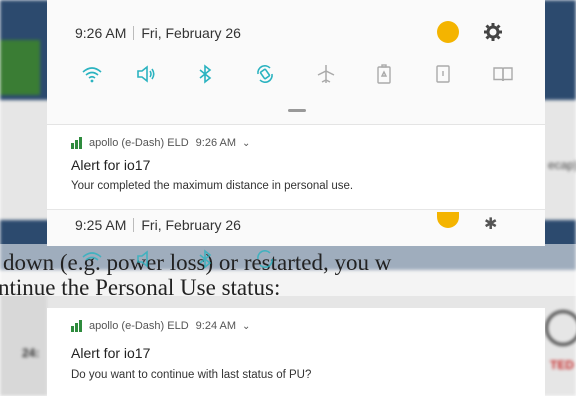 Image resolution: width=576 pixels, height=396 pixels. What do you see at coordinates (101, 33) in the screenshot?
I see `clock-time: 9:26 AM` at bounding box center [101, 33].